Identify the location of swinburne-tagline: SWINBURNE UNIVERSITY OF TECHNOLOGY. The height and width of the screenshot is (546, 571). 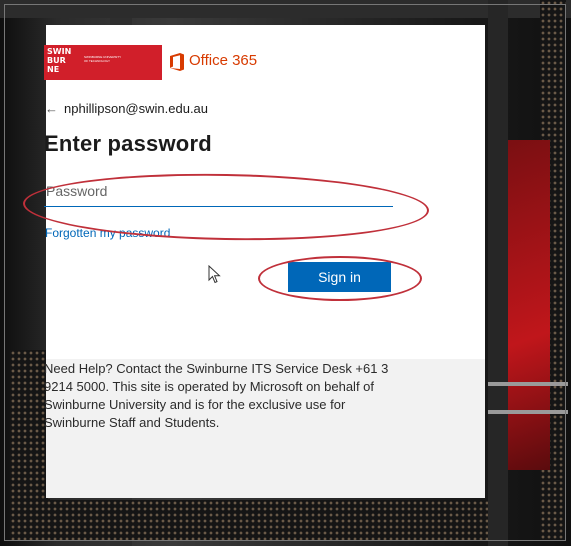
(103, 59).